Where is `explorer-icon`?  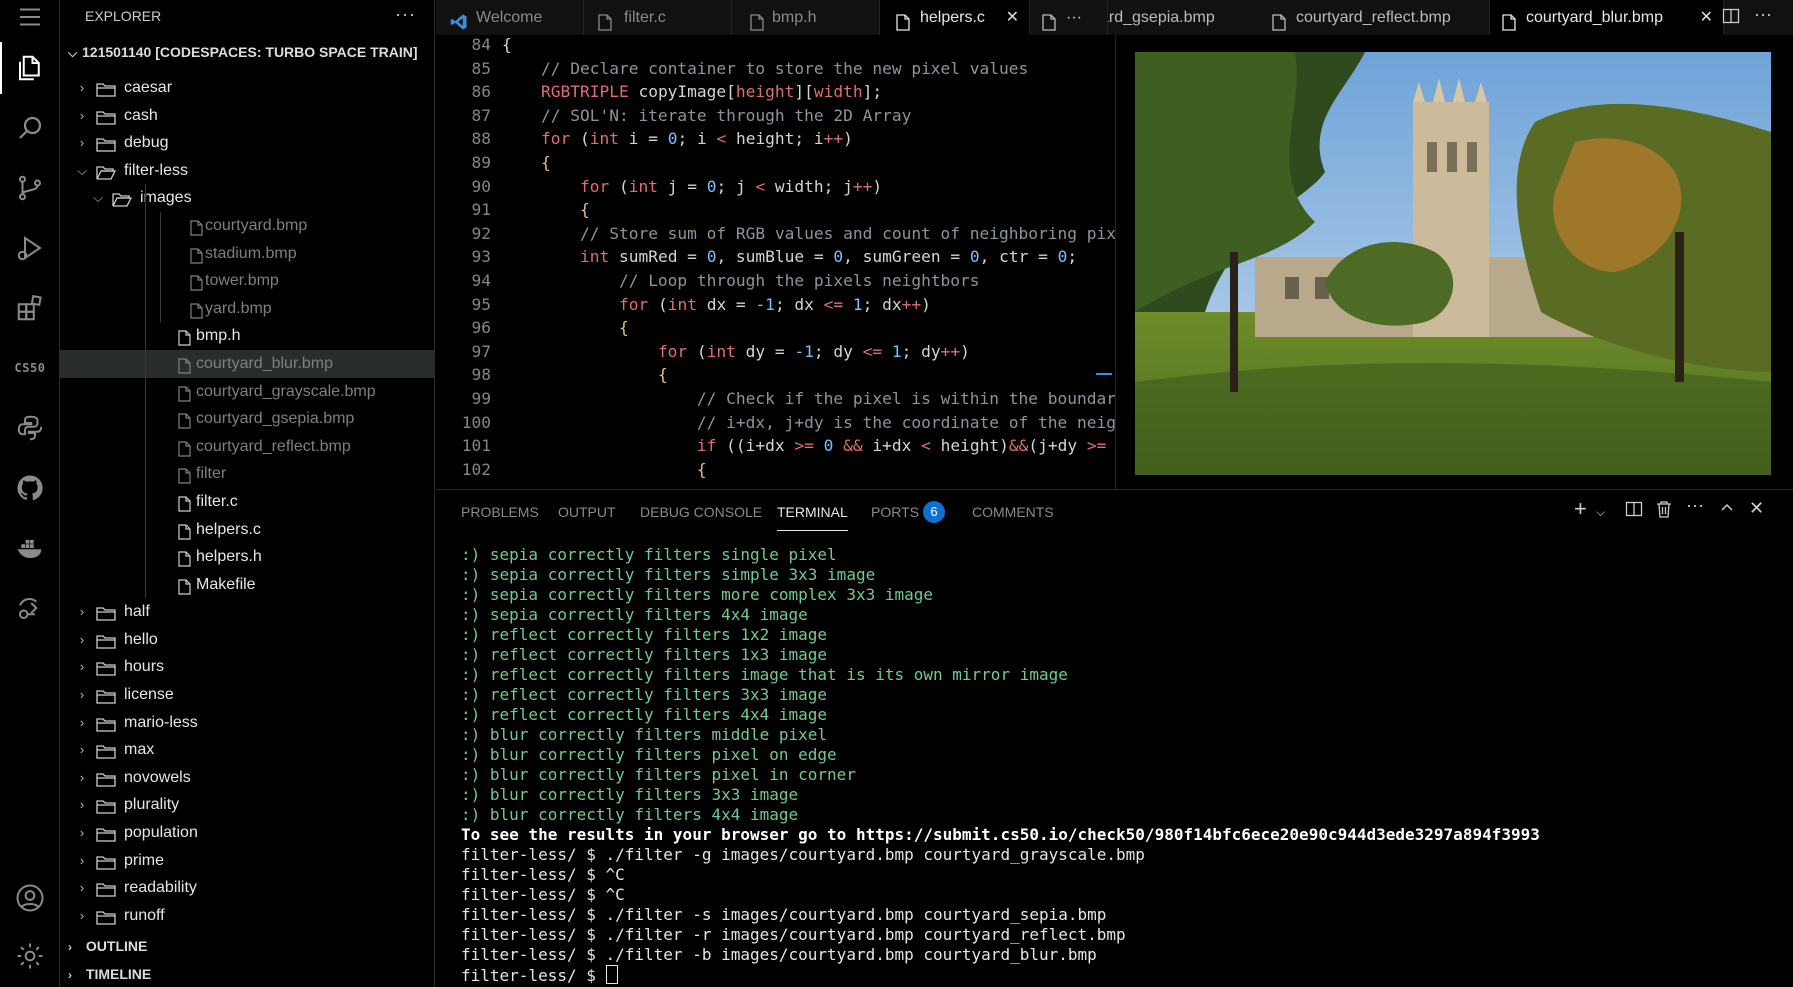
explorer-icon is located at coordinates (30, 68).